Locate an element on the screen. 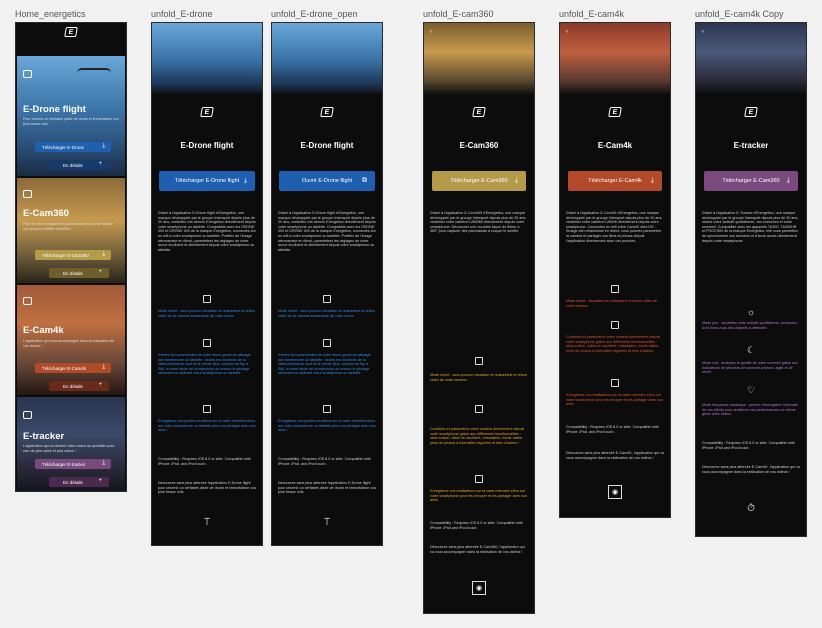 The image size is (822, 628). download-button: Télécharger E-Drone flight ⤓ is located at coordinates (207, 181).